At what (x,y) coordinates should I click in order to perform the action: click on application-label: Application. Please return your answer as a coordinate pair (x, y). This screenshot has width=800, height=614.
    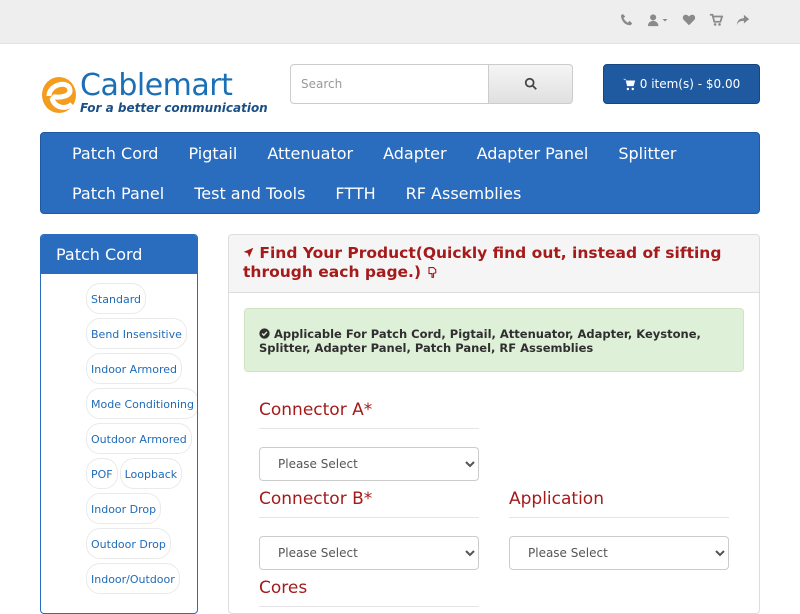
    Looking at the image, I should click on (619, 503).